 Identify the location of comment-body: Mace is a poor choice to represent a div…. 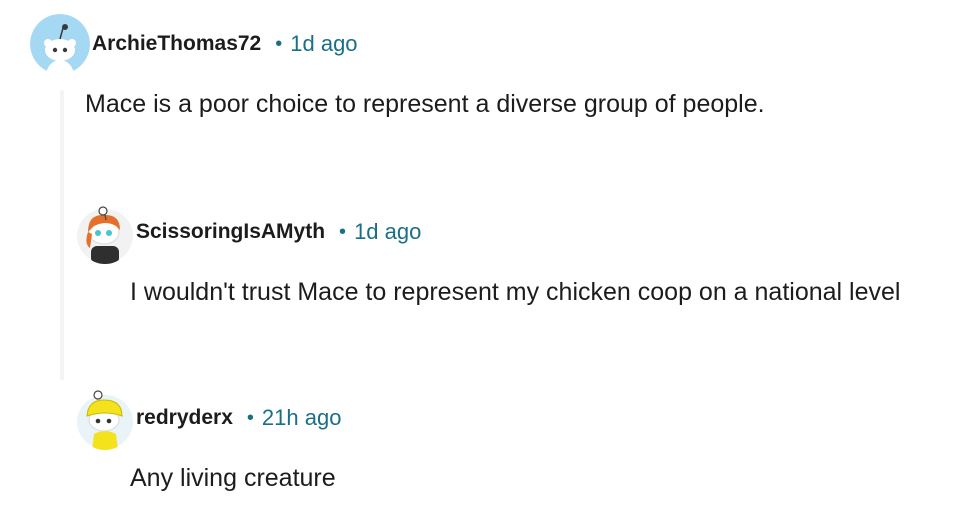
(425, 104).